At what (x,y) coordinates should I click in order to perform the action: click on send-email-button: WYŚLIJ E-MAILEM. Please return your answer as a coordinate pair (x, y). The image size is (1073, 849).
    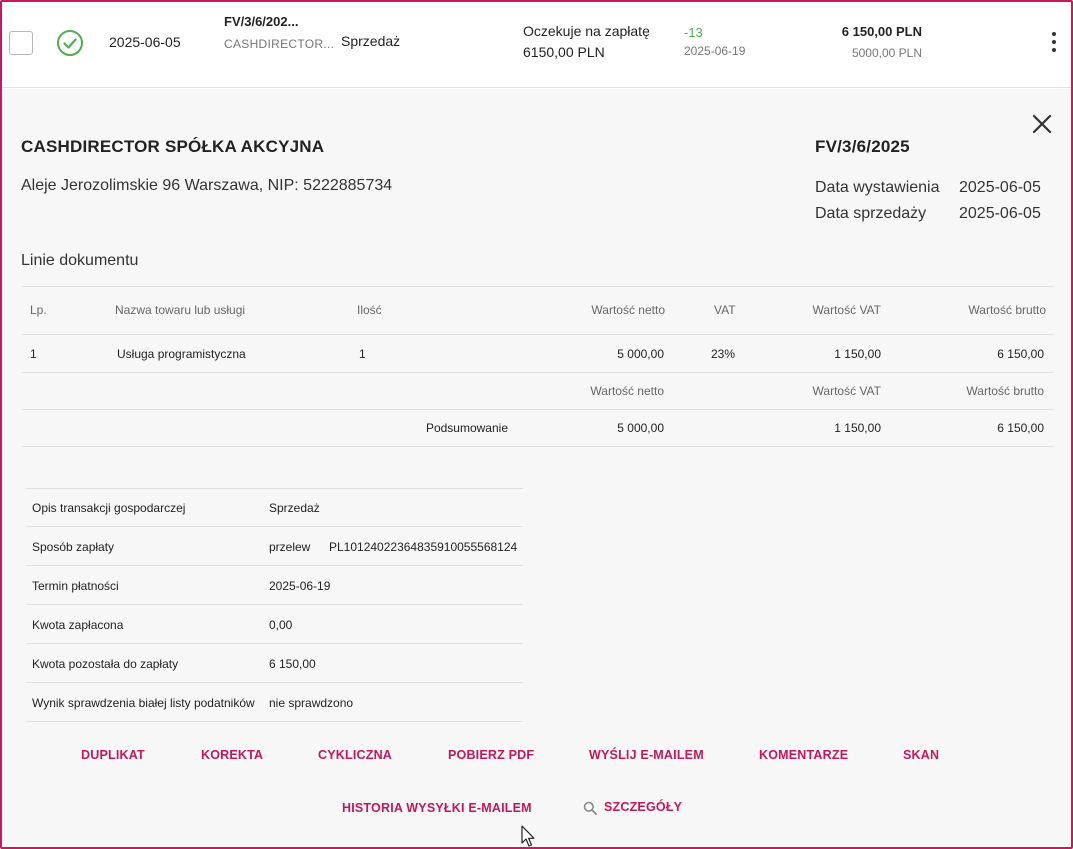
    Looking at the image, I should click on (646, 755).